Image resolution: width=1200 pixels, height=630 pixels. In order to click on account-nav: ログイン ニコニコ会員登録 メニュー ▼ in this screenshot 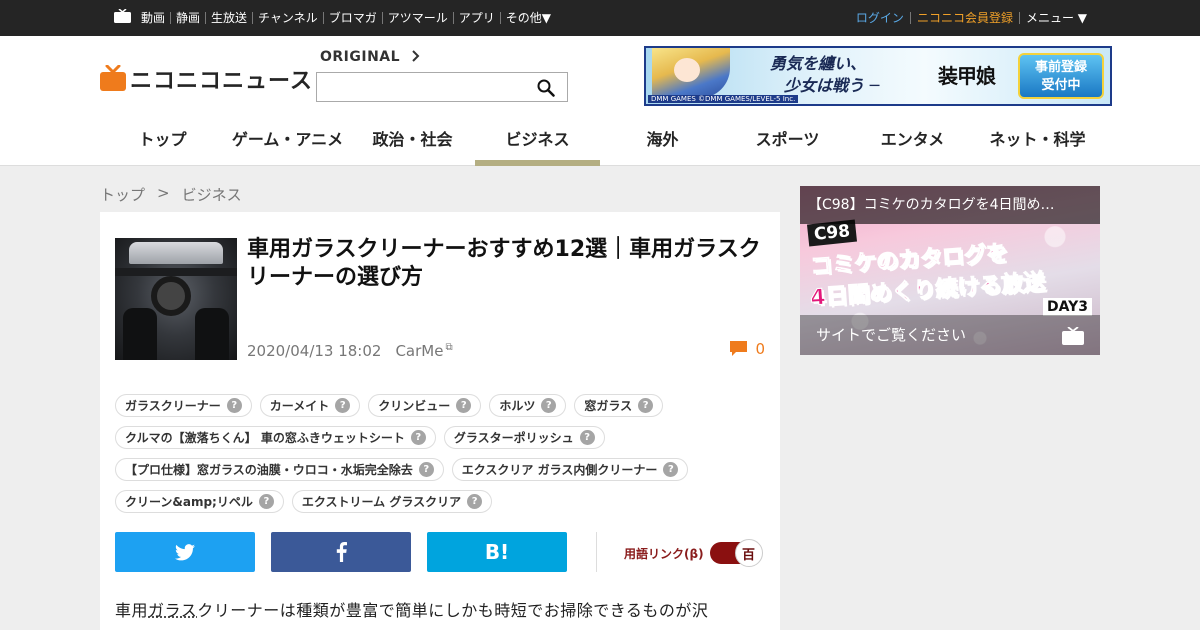, I will do `click(968, 18)`.